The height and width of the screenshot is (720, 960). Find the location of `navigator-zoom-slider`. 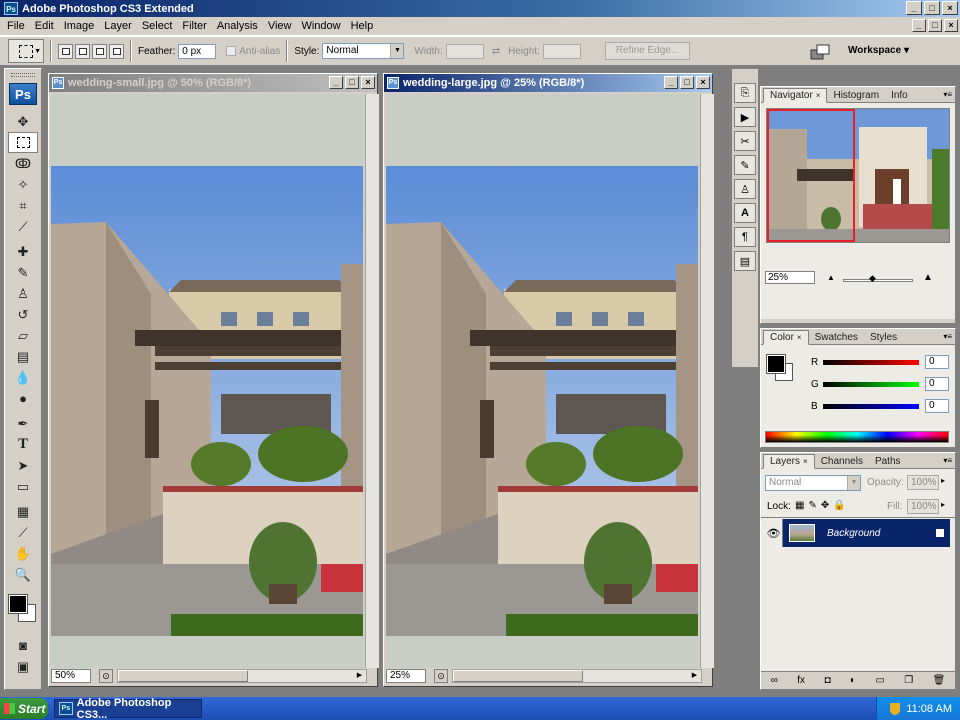

navigator-zoom-slider is located at coordinates (878, 280).